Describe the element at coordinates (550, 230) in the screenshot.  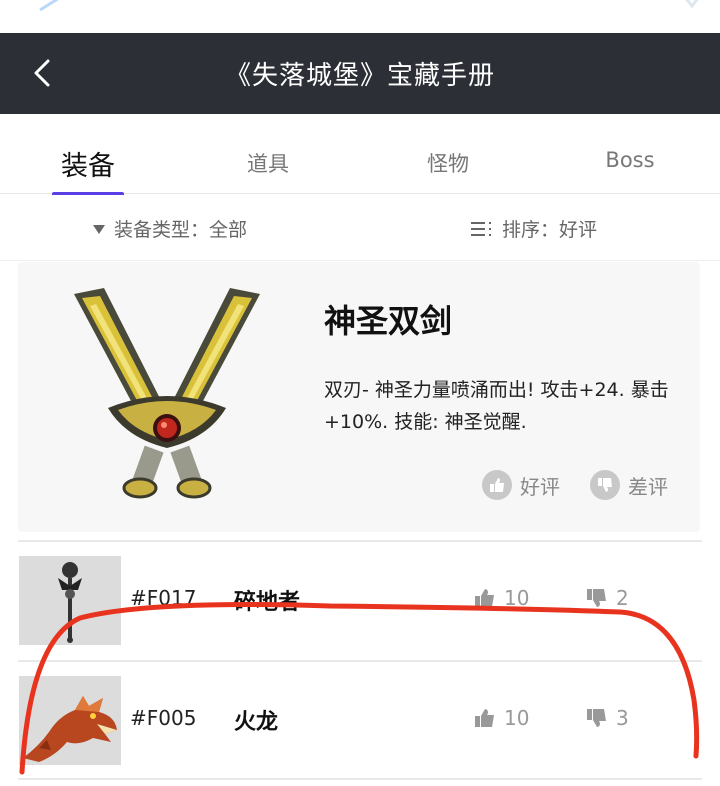
I see `sort-filter-label: 排序：好评` at that location.